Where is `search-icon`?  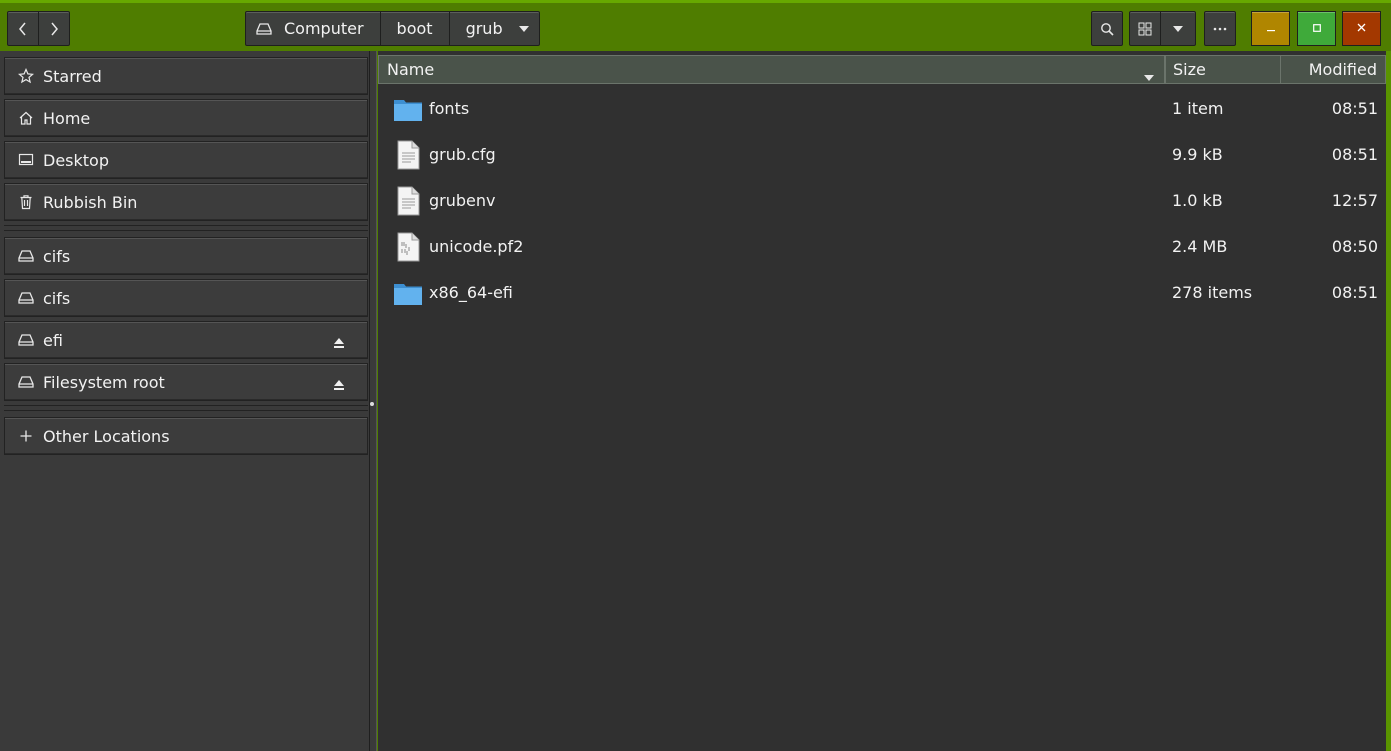 search-icon is located at coordinates (1107, 29).